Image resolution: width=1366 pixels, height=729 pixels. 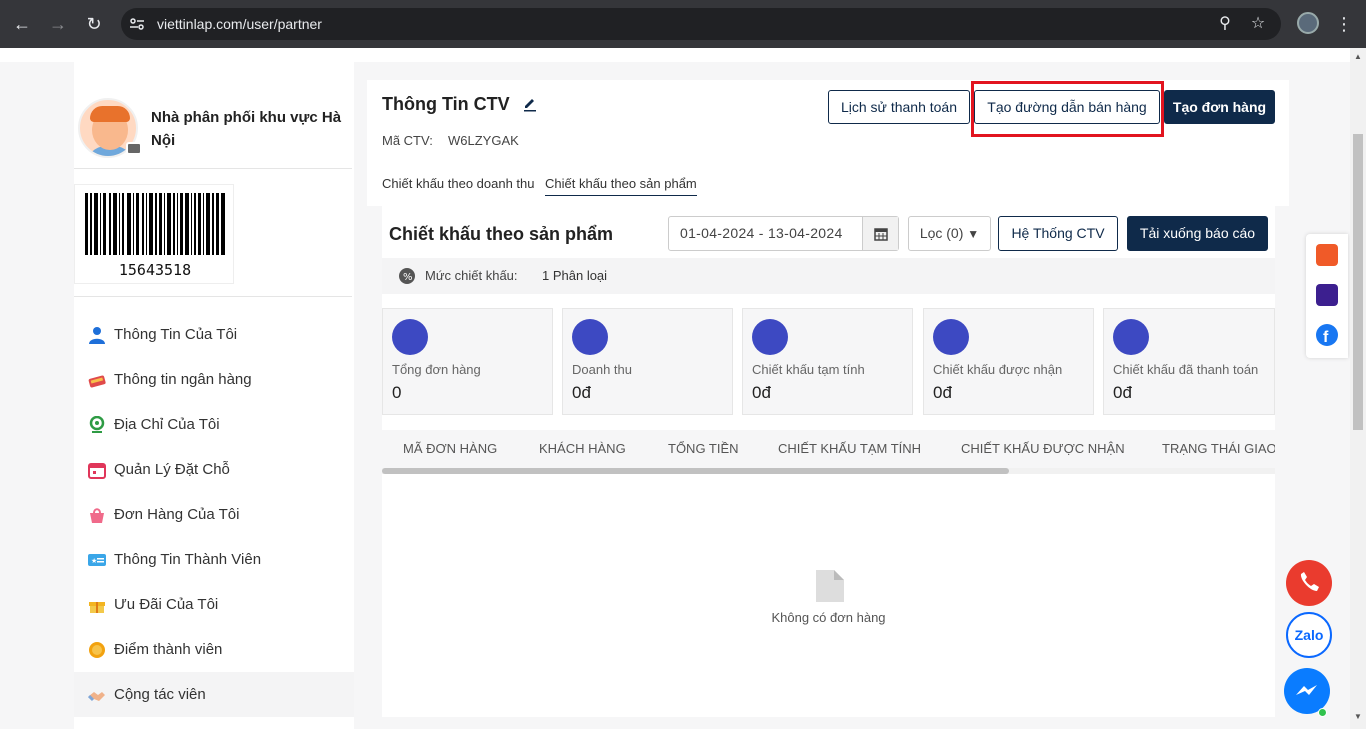 What do you see at coordinates (436, 369) in the screenshot?
I see `stat-label: Tổng đơn hàng` at bounding box center [436, 369].